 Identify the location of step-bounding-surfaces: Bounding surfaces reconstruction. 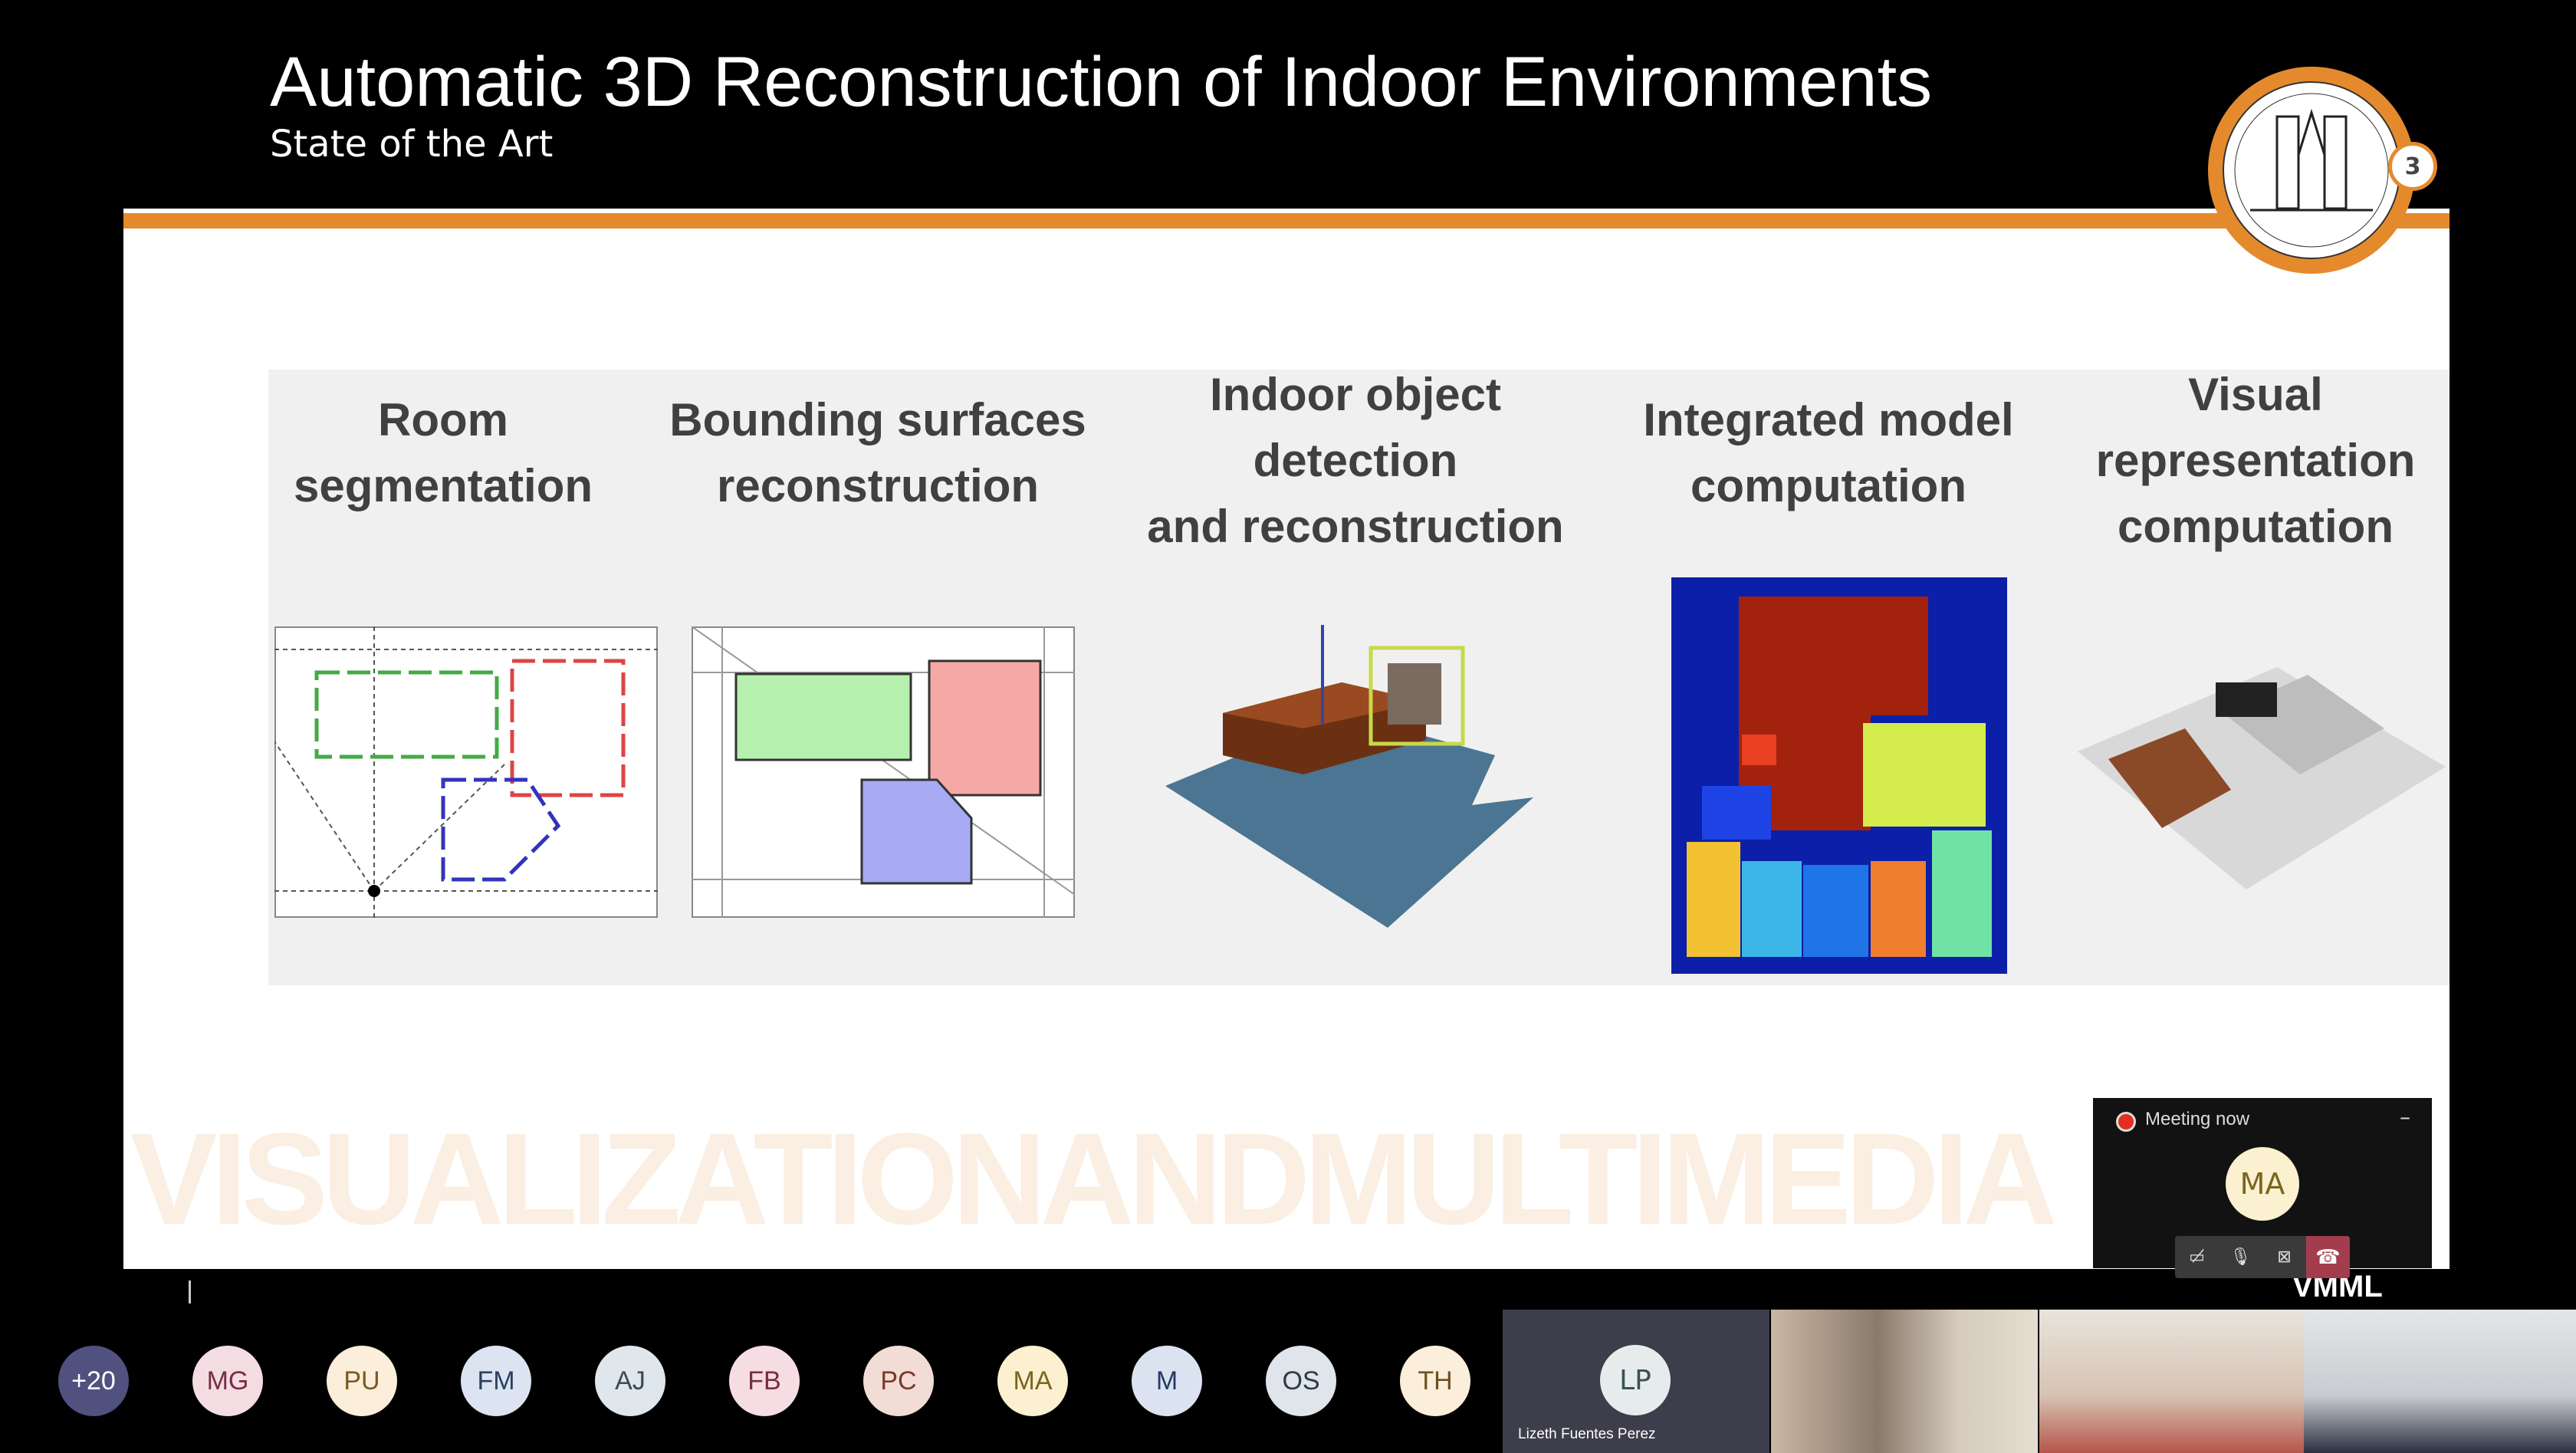
(877, 453).